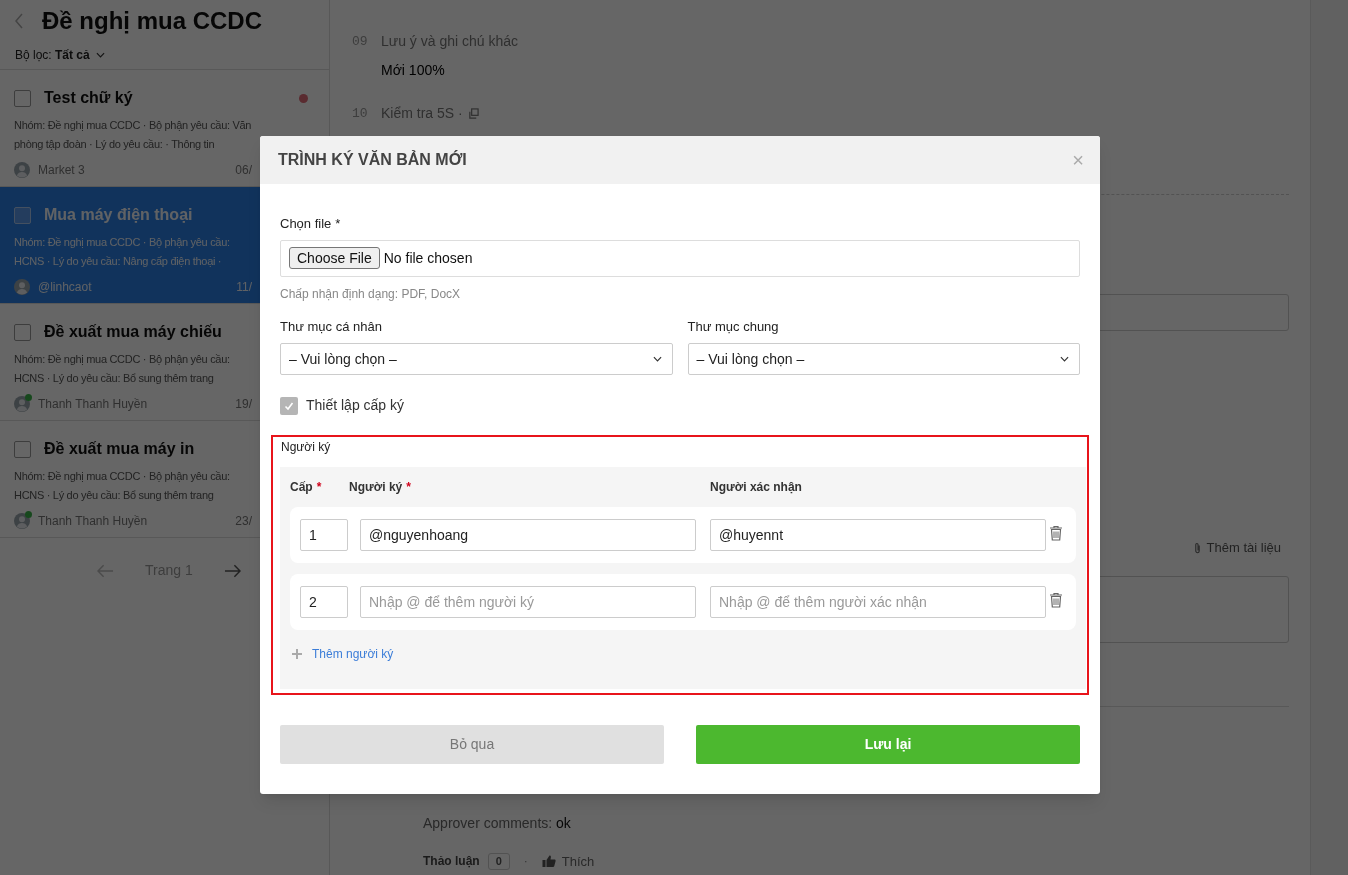 The height and width of the screenshot is (875, 1348). Describe the element at coordinates (353, 654) in the screenshot. I see `add-signer-link: Thêm người ký` at that location.